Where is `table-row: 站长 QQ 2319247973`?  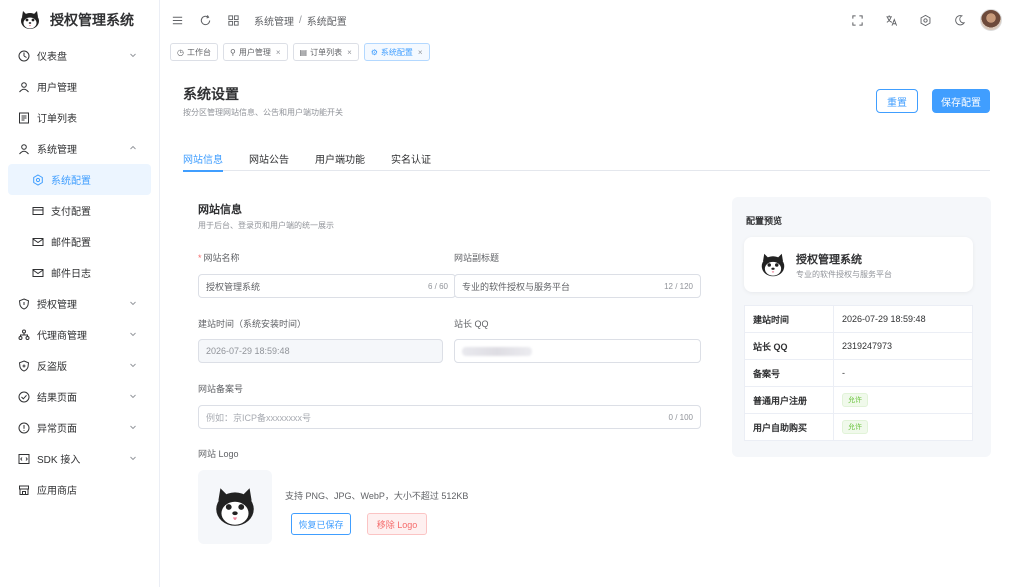 table-row: 站长 QQ 2319247973 is located at coordinates (858, 346).